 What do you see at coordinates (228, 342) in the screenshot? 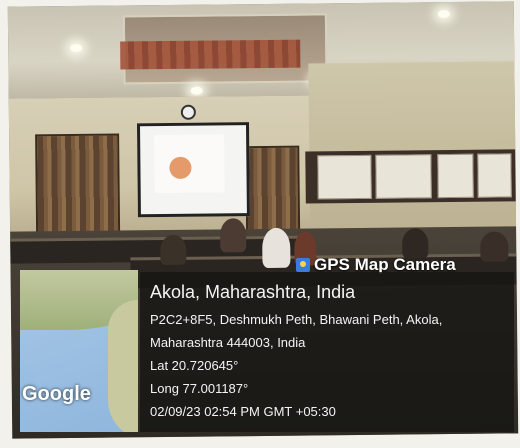
I see `address-line-2: Maharashtra 444003, India` at bounding box center [228, 342].